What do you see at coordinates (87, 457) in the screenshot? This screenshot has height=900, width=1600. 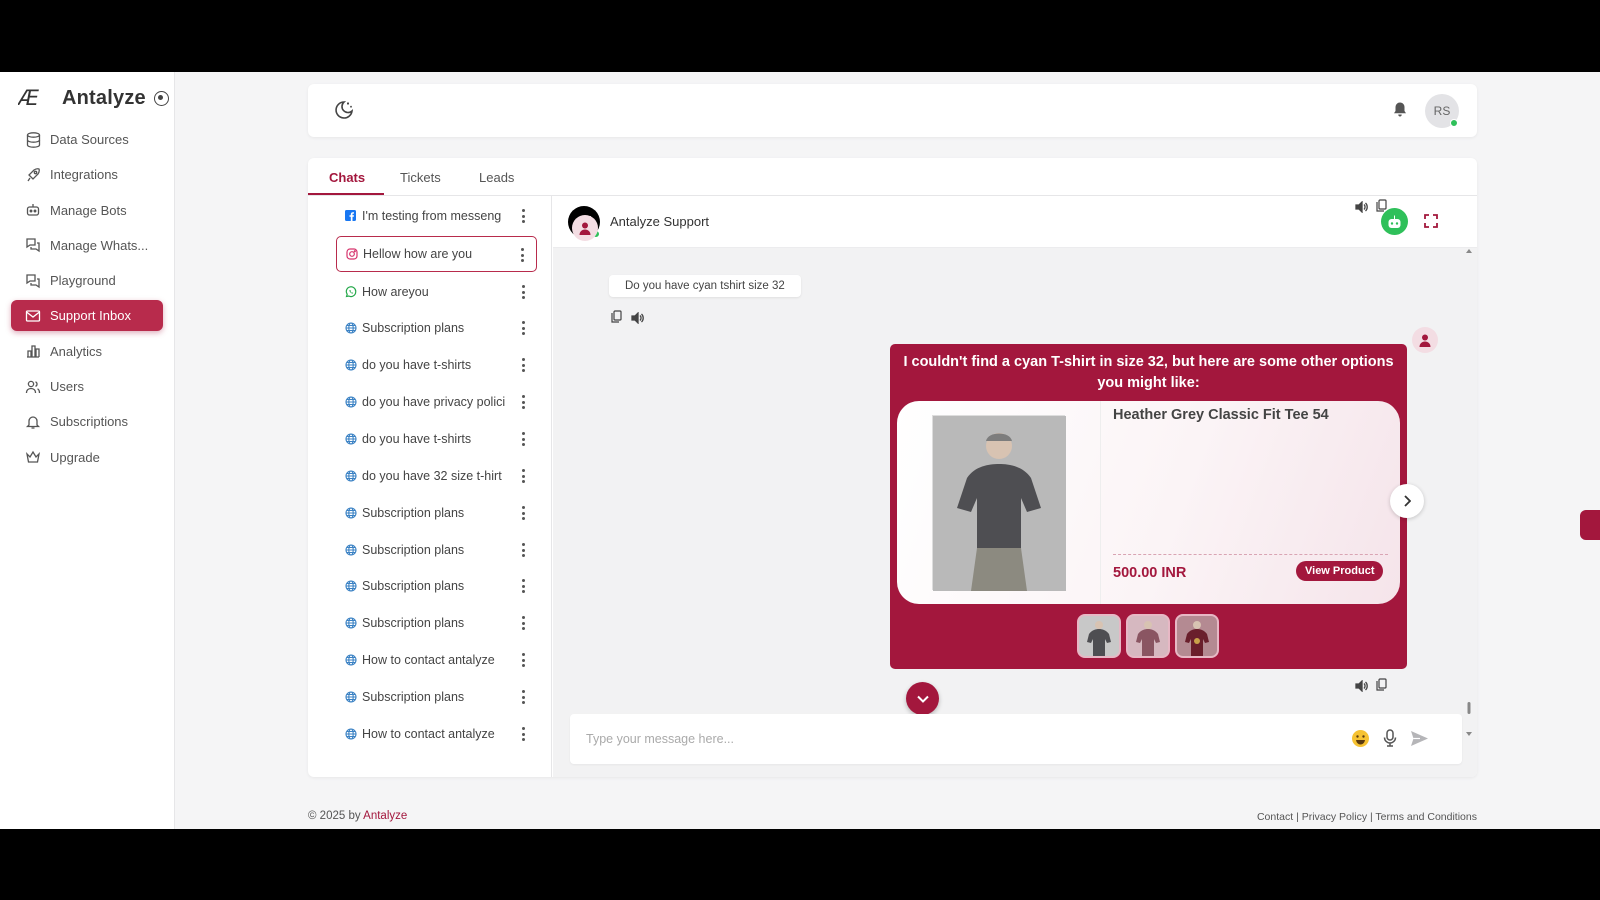 I see `sidebar-item-upgrade: Upgrade` at bounding box center [87, 457].